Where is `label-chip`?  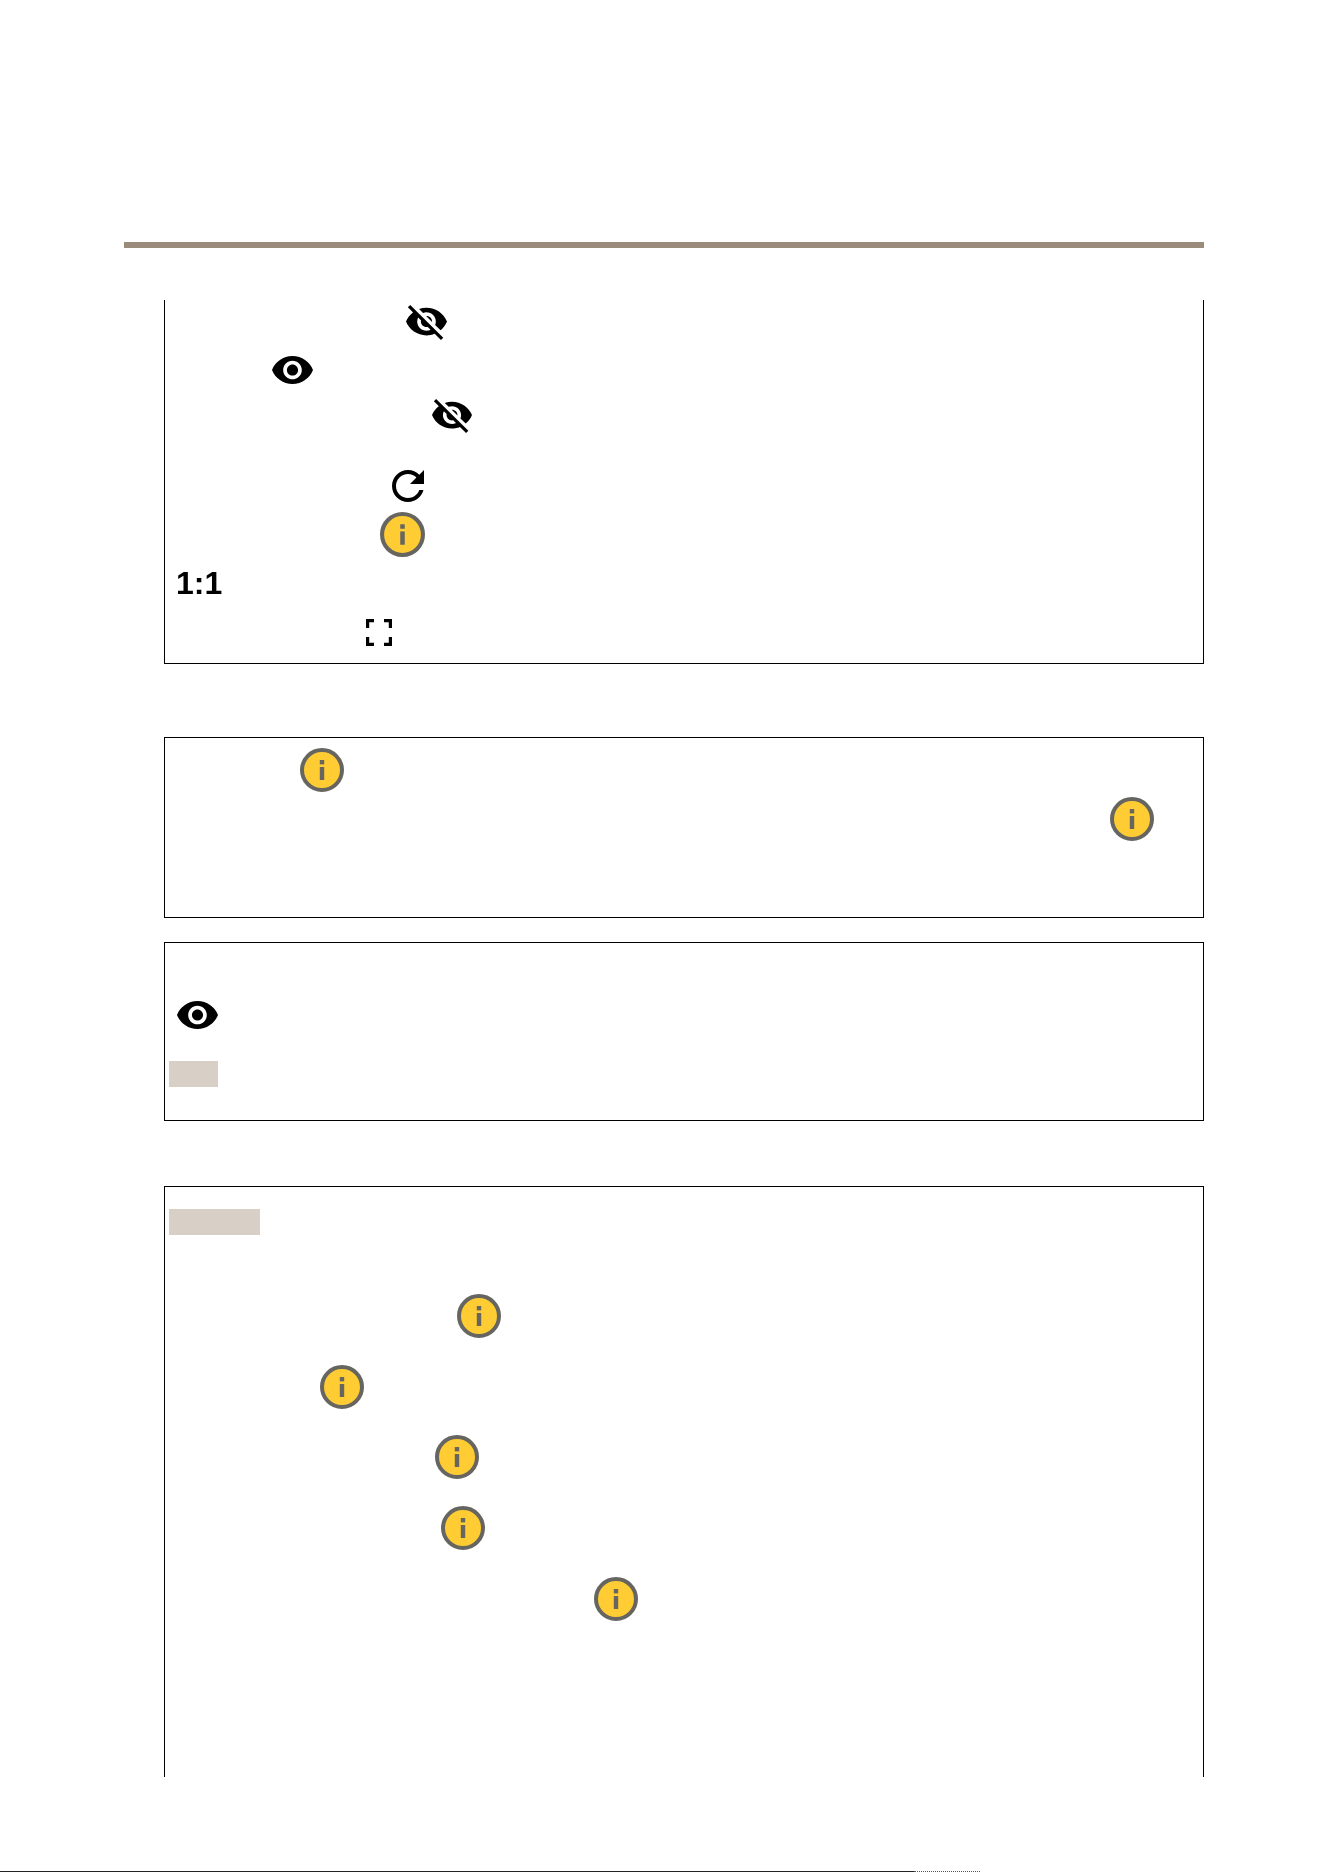
label-chip is located at coordinates (193, 1074).